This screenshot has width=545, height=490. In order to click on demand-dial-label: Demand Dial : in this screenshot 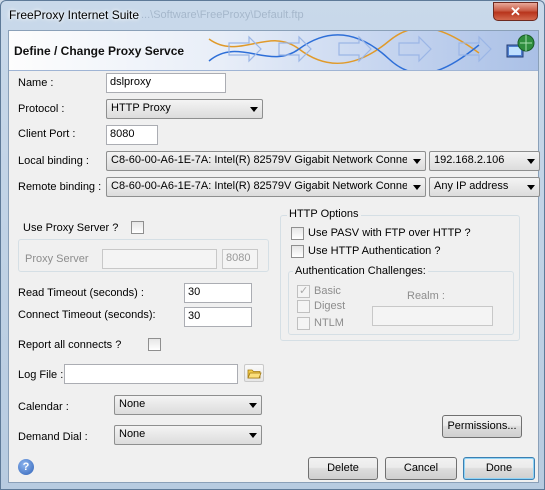, I will do `click(53, 437)`.